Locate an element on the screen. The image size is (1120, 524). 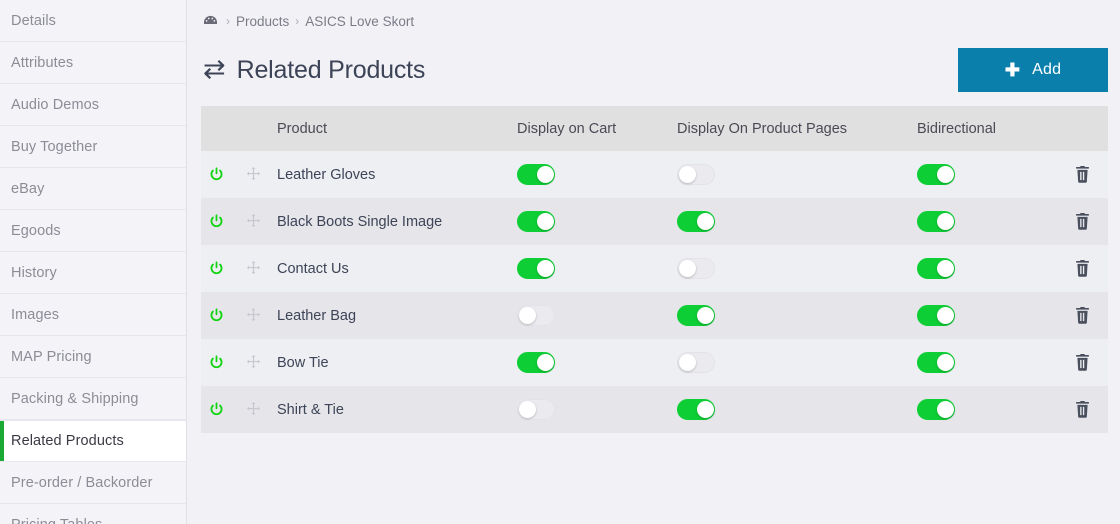
add-button-label: Add is located at coordinates (1047, 69).